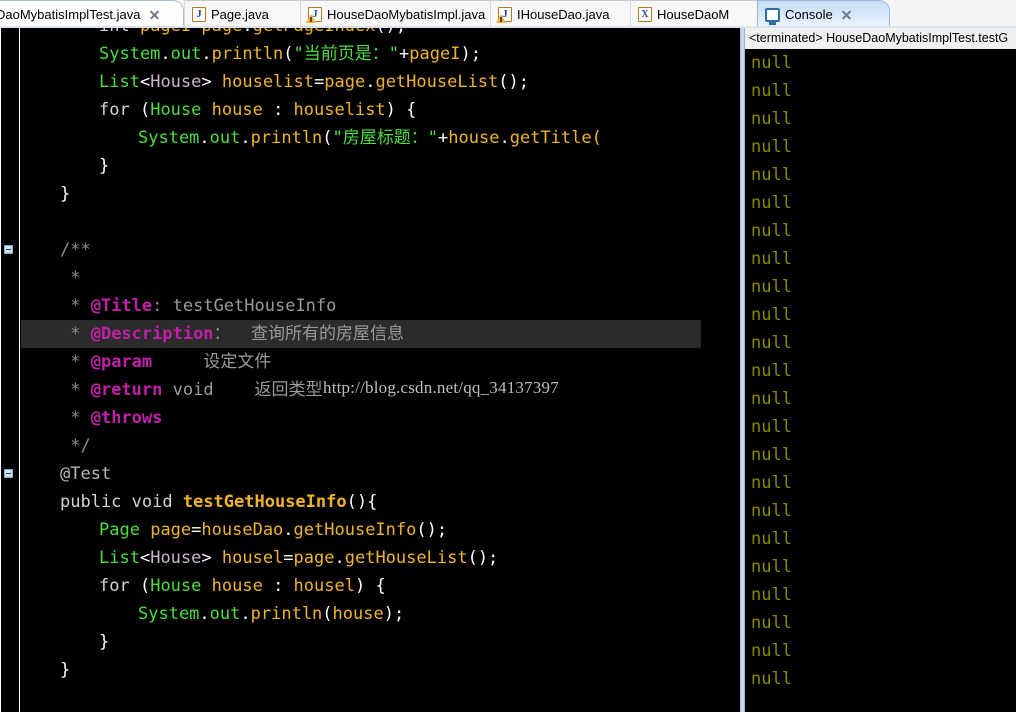 The width and height of the screenshot is (1016, 712). What do you see at coordinates (152, 334) in the screenshot?
I see `code-token: @Description` at bounding box center [152, 334].